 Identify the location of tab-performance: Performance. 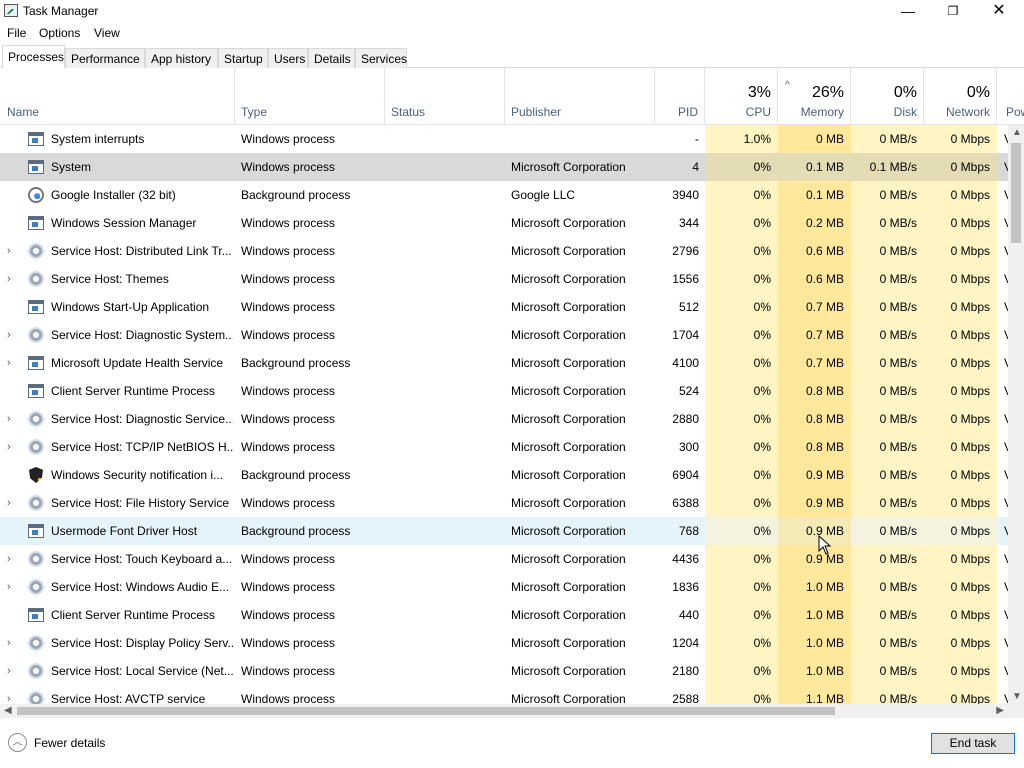
(105, 58).